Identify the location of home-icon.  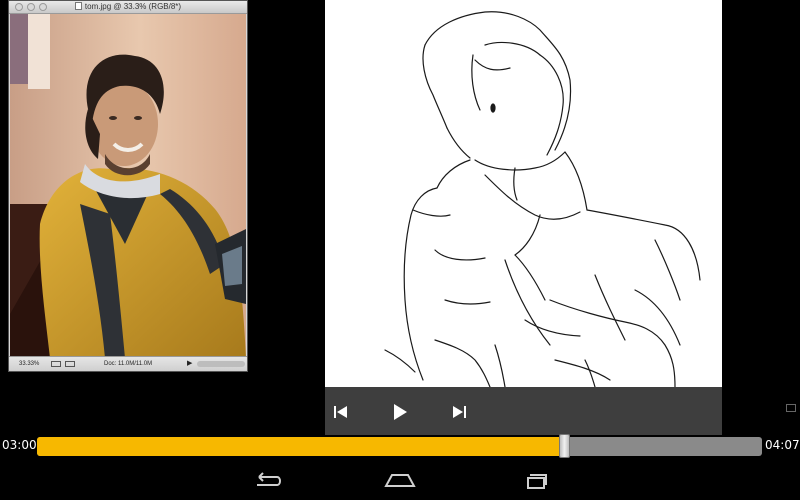
(400, 480).